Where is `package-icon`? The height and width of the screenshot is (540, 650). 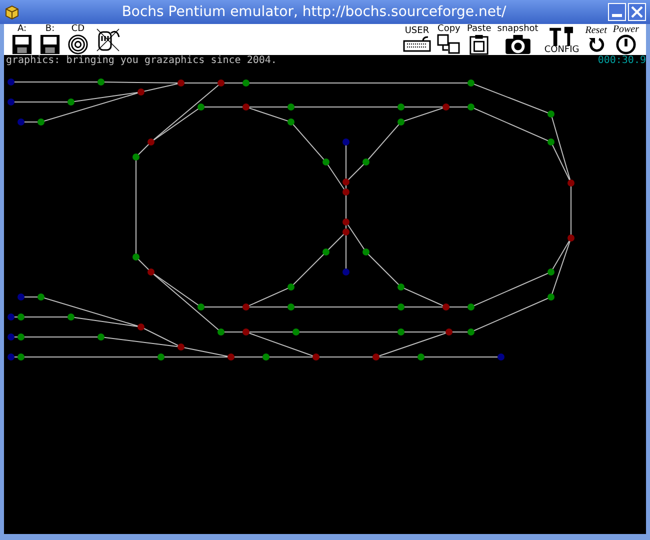 package-icon is located at coordinates (12, 12).